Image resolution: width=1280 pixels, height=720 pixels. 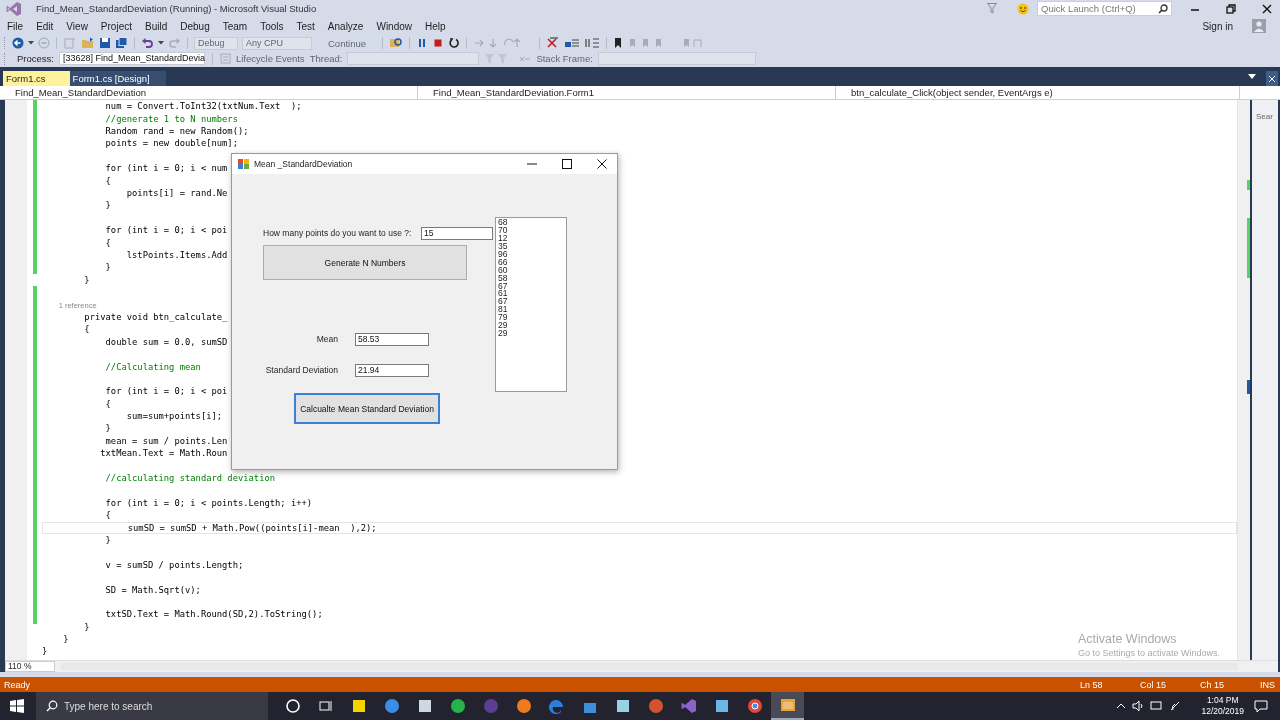 I want to click on code-line: for (int i = 0; i < poi, so click(x=166, y=391).